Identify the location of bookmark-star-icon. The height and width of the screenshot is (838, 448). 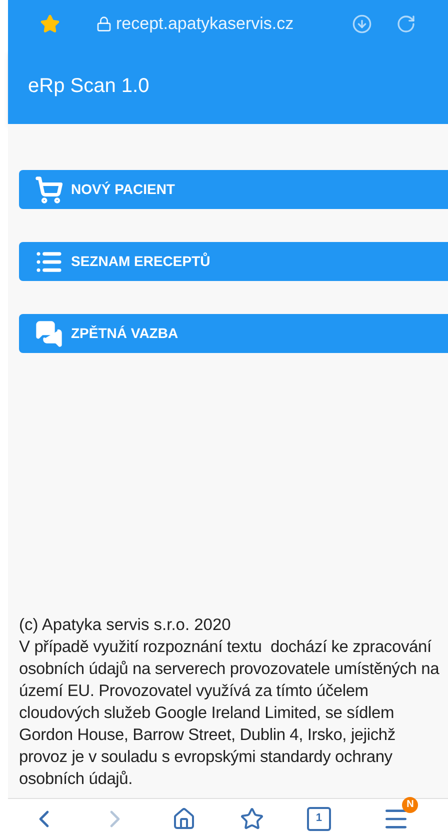
(50, 24).